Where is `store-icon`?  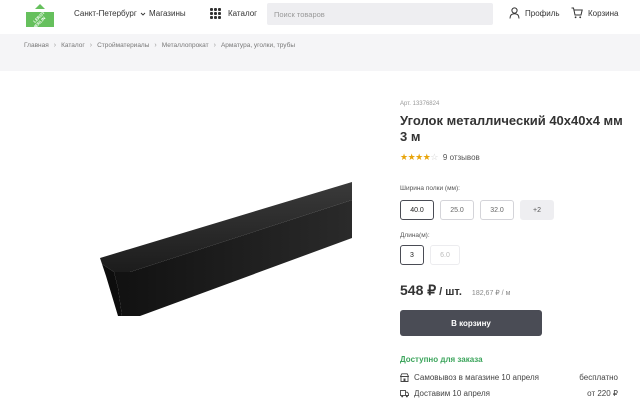
store-icon is located at coordinates (404, 377).